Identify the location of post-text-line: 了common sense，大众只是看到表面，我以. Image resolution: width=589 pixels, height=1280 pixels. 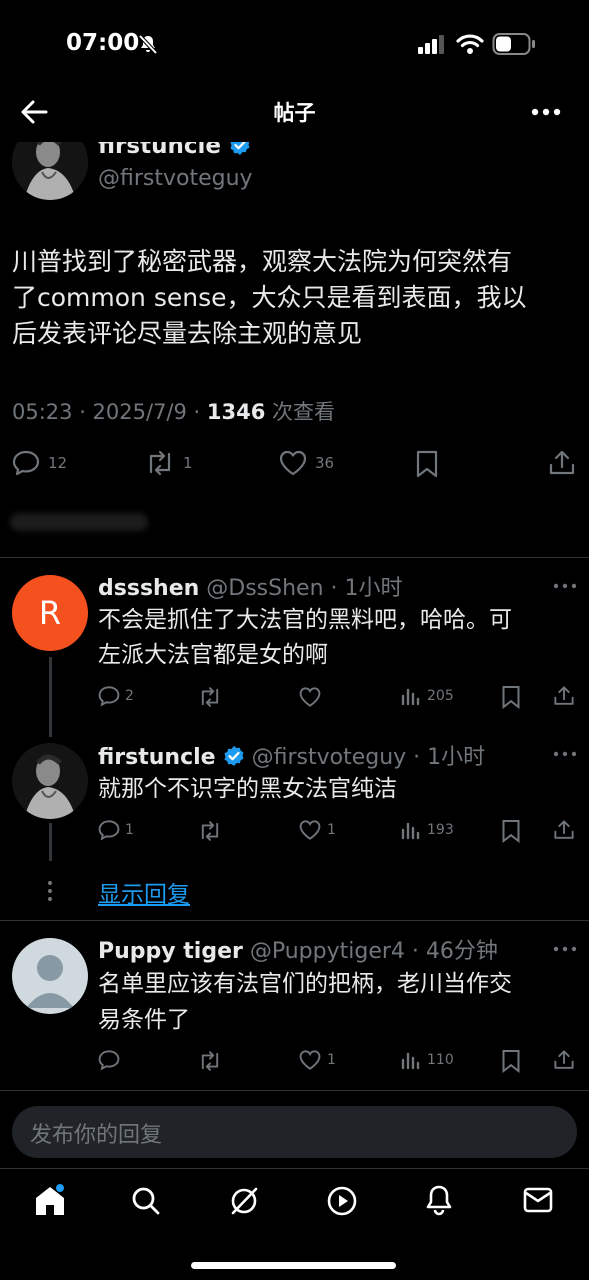
(269, 297).